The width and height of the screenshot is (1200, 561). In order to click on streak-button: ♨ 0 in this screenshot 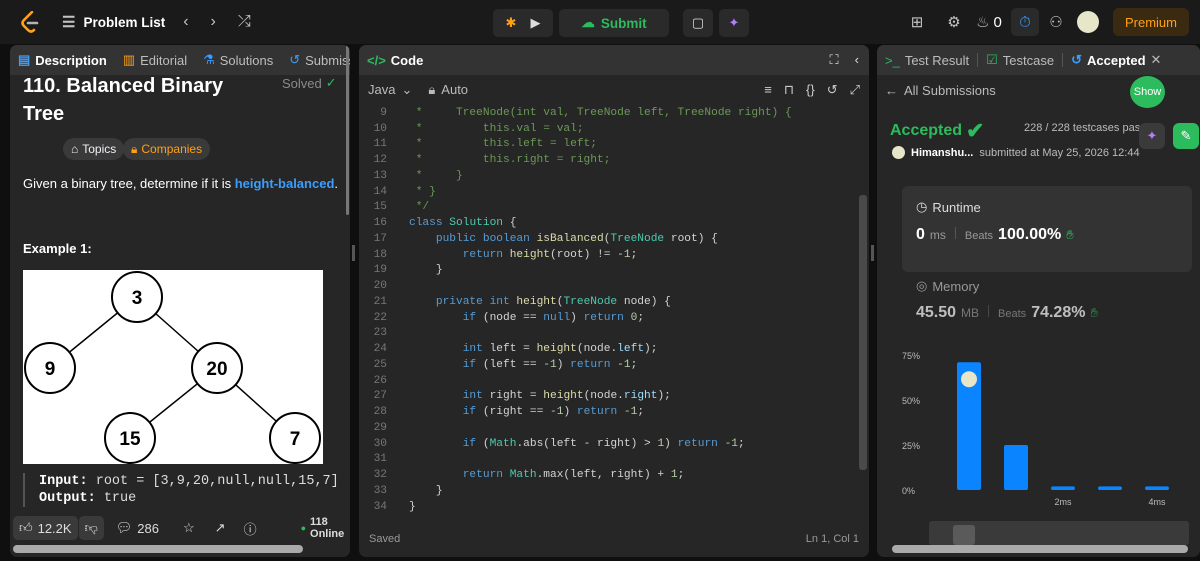, I will do `click(989, 22)`.